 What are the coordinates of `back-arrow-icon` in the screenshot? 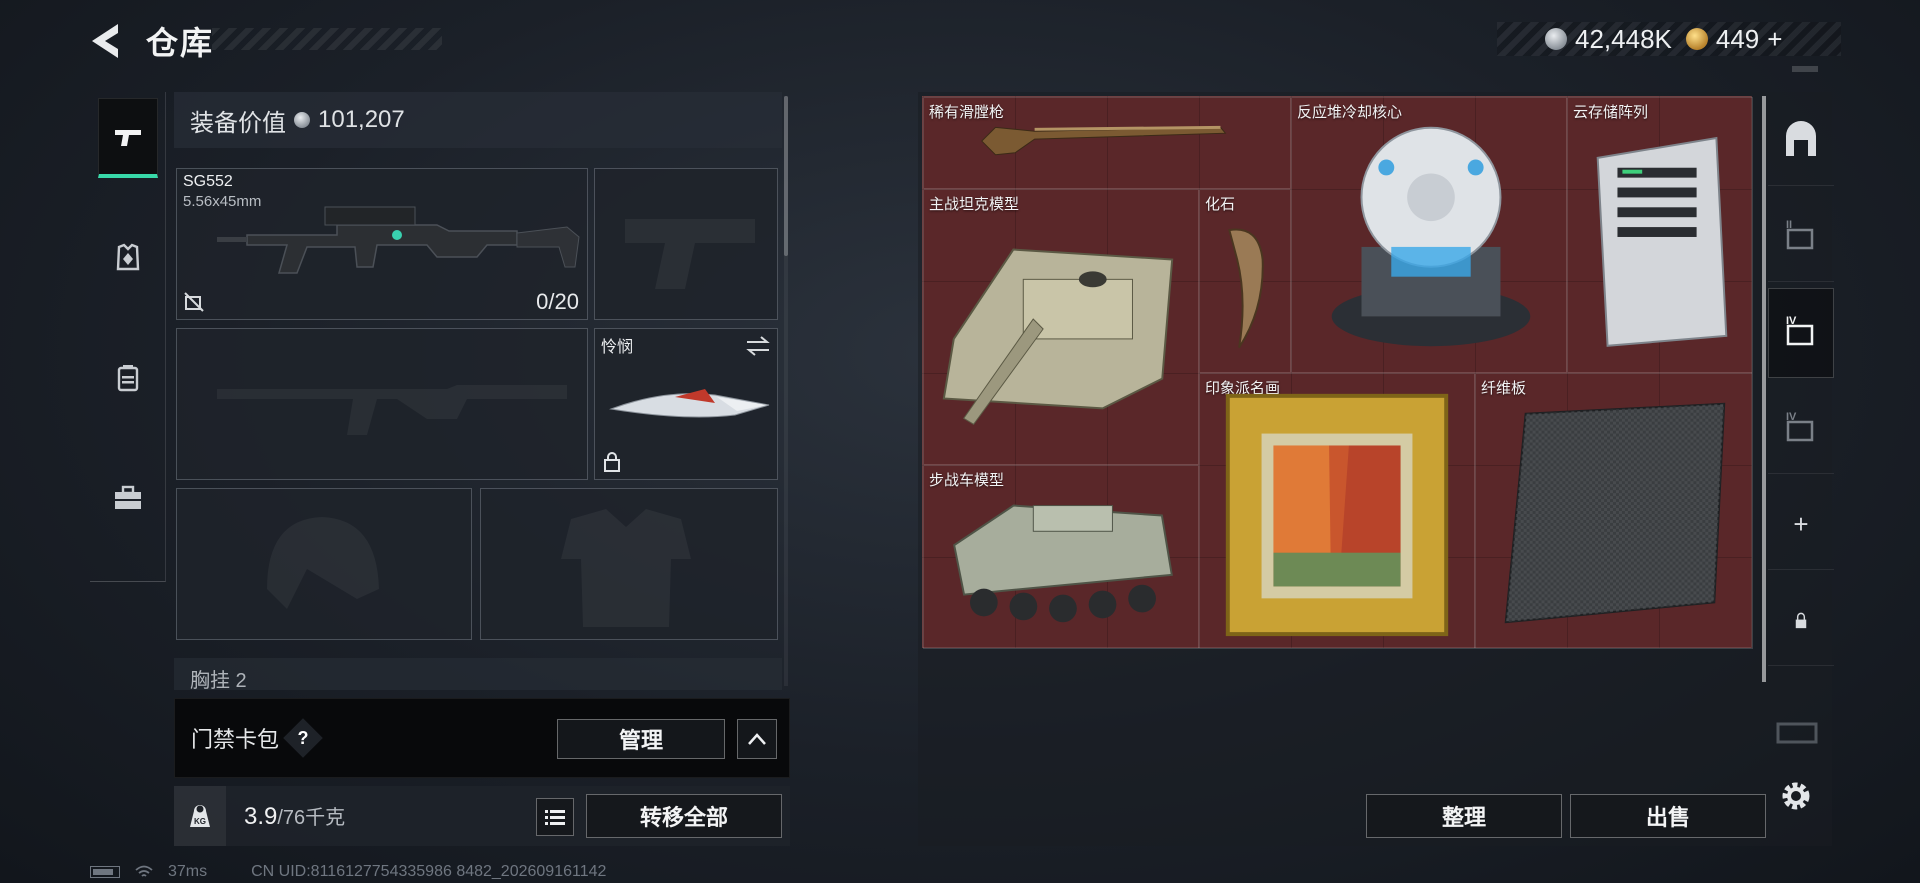 It's located at (105, 41).